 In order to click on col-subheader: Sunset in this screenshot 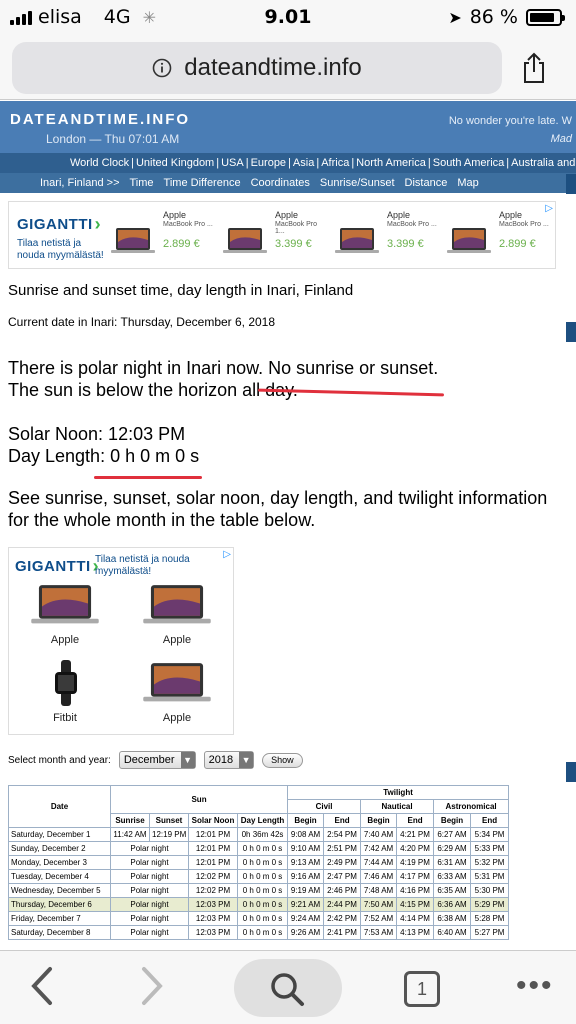, I will do `click(169, 820)`.